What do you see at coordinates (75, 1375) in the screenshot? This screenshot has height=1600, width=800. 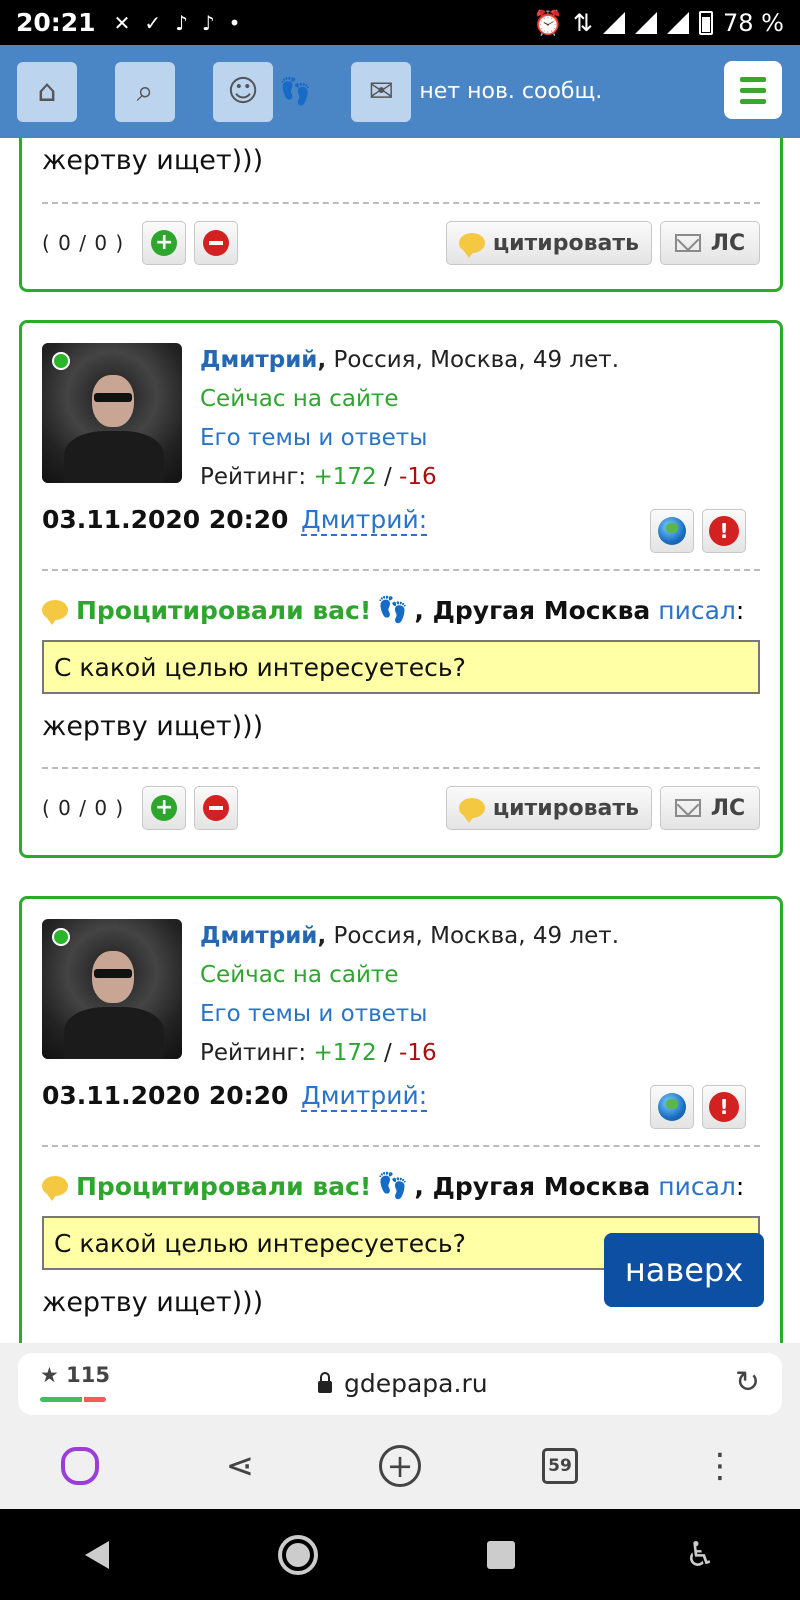 I see `site-rating: ★ 115` at bounding box center [75, 1375].